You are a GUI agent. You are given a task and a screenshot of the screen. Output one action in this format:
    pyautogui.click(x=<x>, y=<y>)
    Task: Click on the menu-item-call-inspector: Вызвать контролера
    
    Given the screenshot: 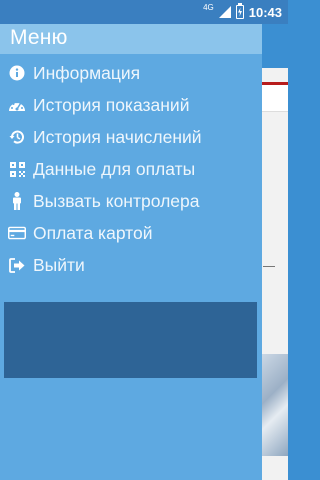 What is the action you would take?
    pyautogui.click(x=131, y=201)
    